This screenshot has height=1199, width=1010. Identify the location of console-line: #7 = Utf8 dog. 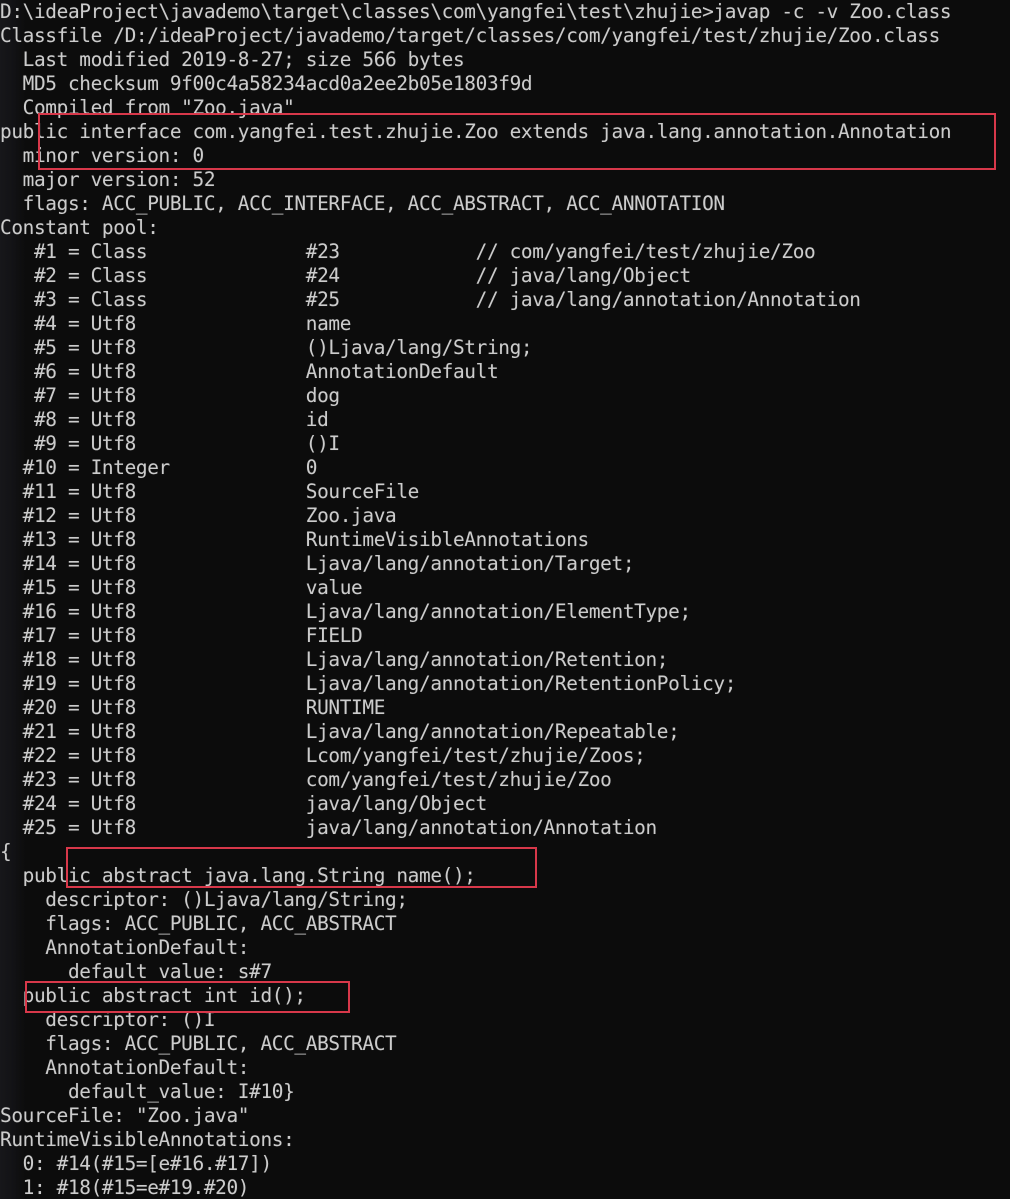
(170, 395).